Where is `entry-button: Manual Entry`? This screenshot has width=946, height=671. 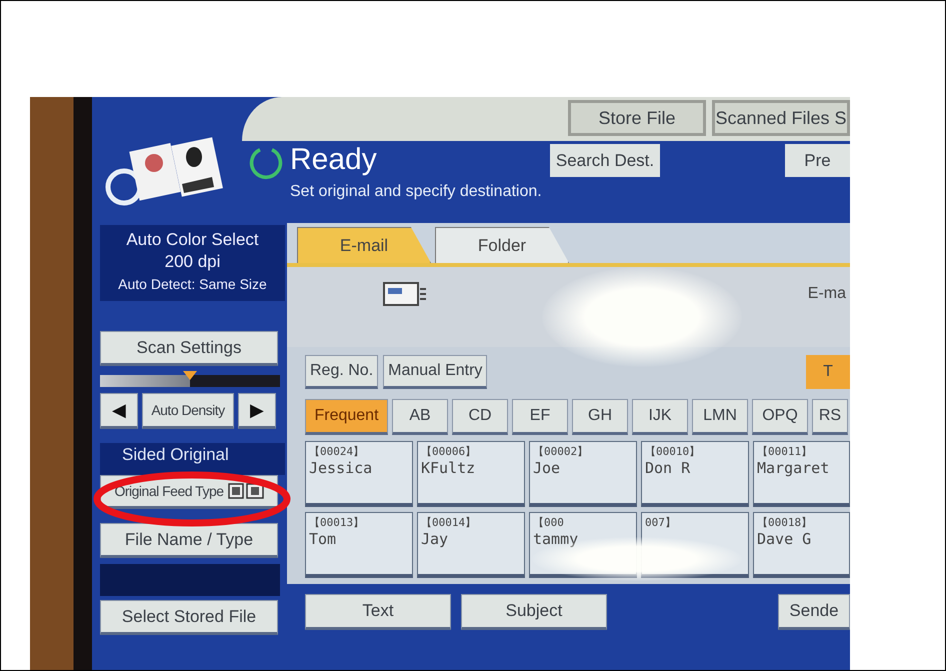 entry-button: Manual Entry is located at coordinates (435, 372).